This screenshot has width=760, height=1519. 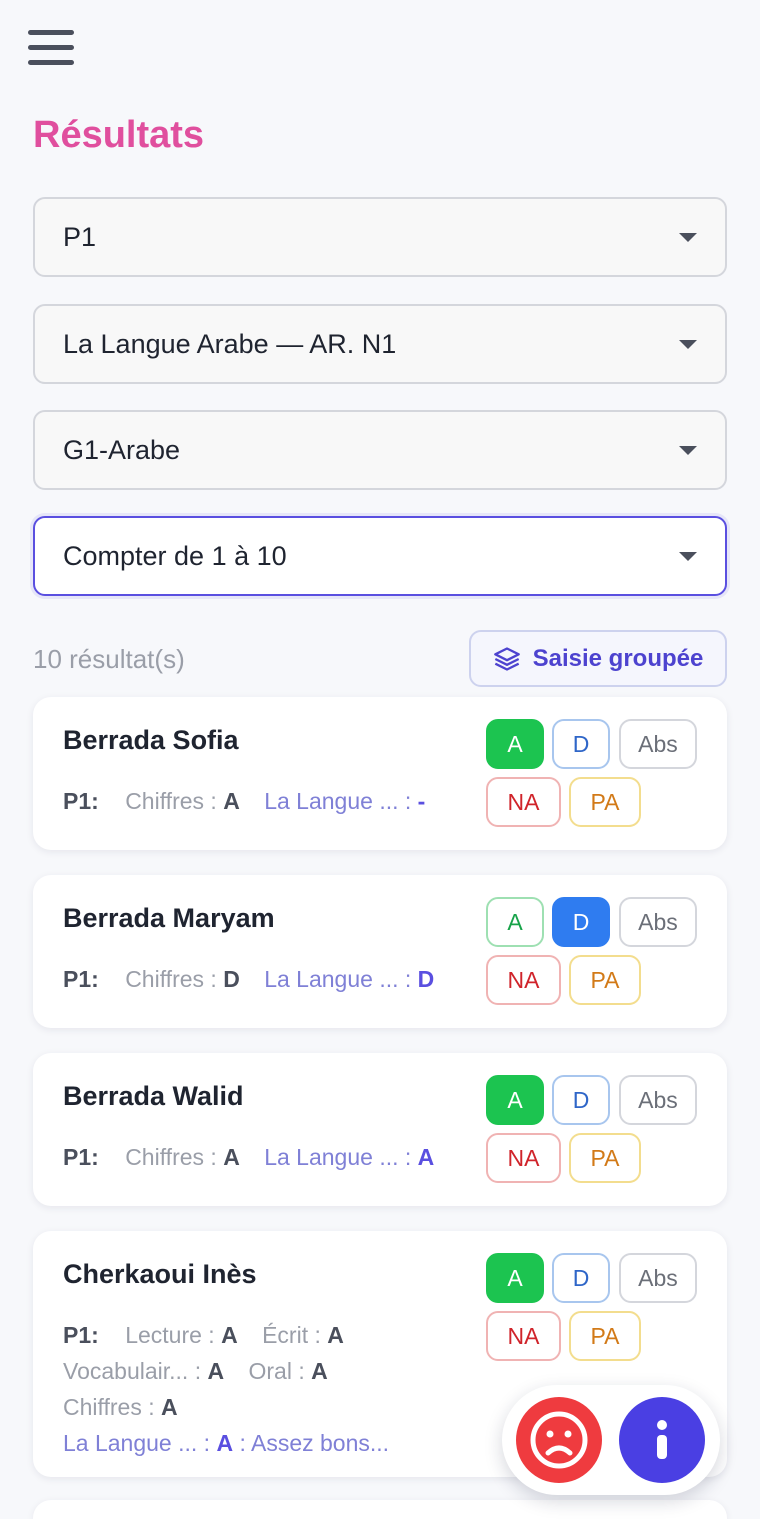 I want to click on grouped-entry-label: Saisie groupée, so click(x=618, y=658).